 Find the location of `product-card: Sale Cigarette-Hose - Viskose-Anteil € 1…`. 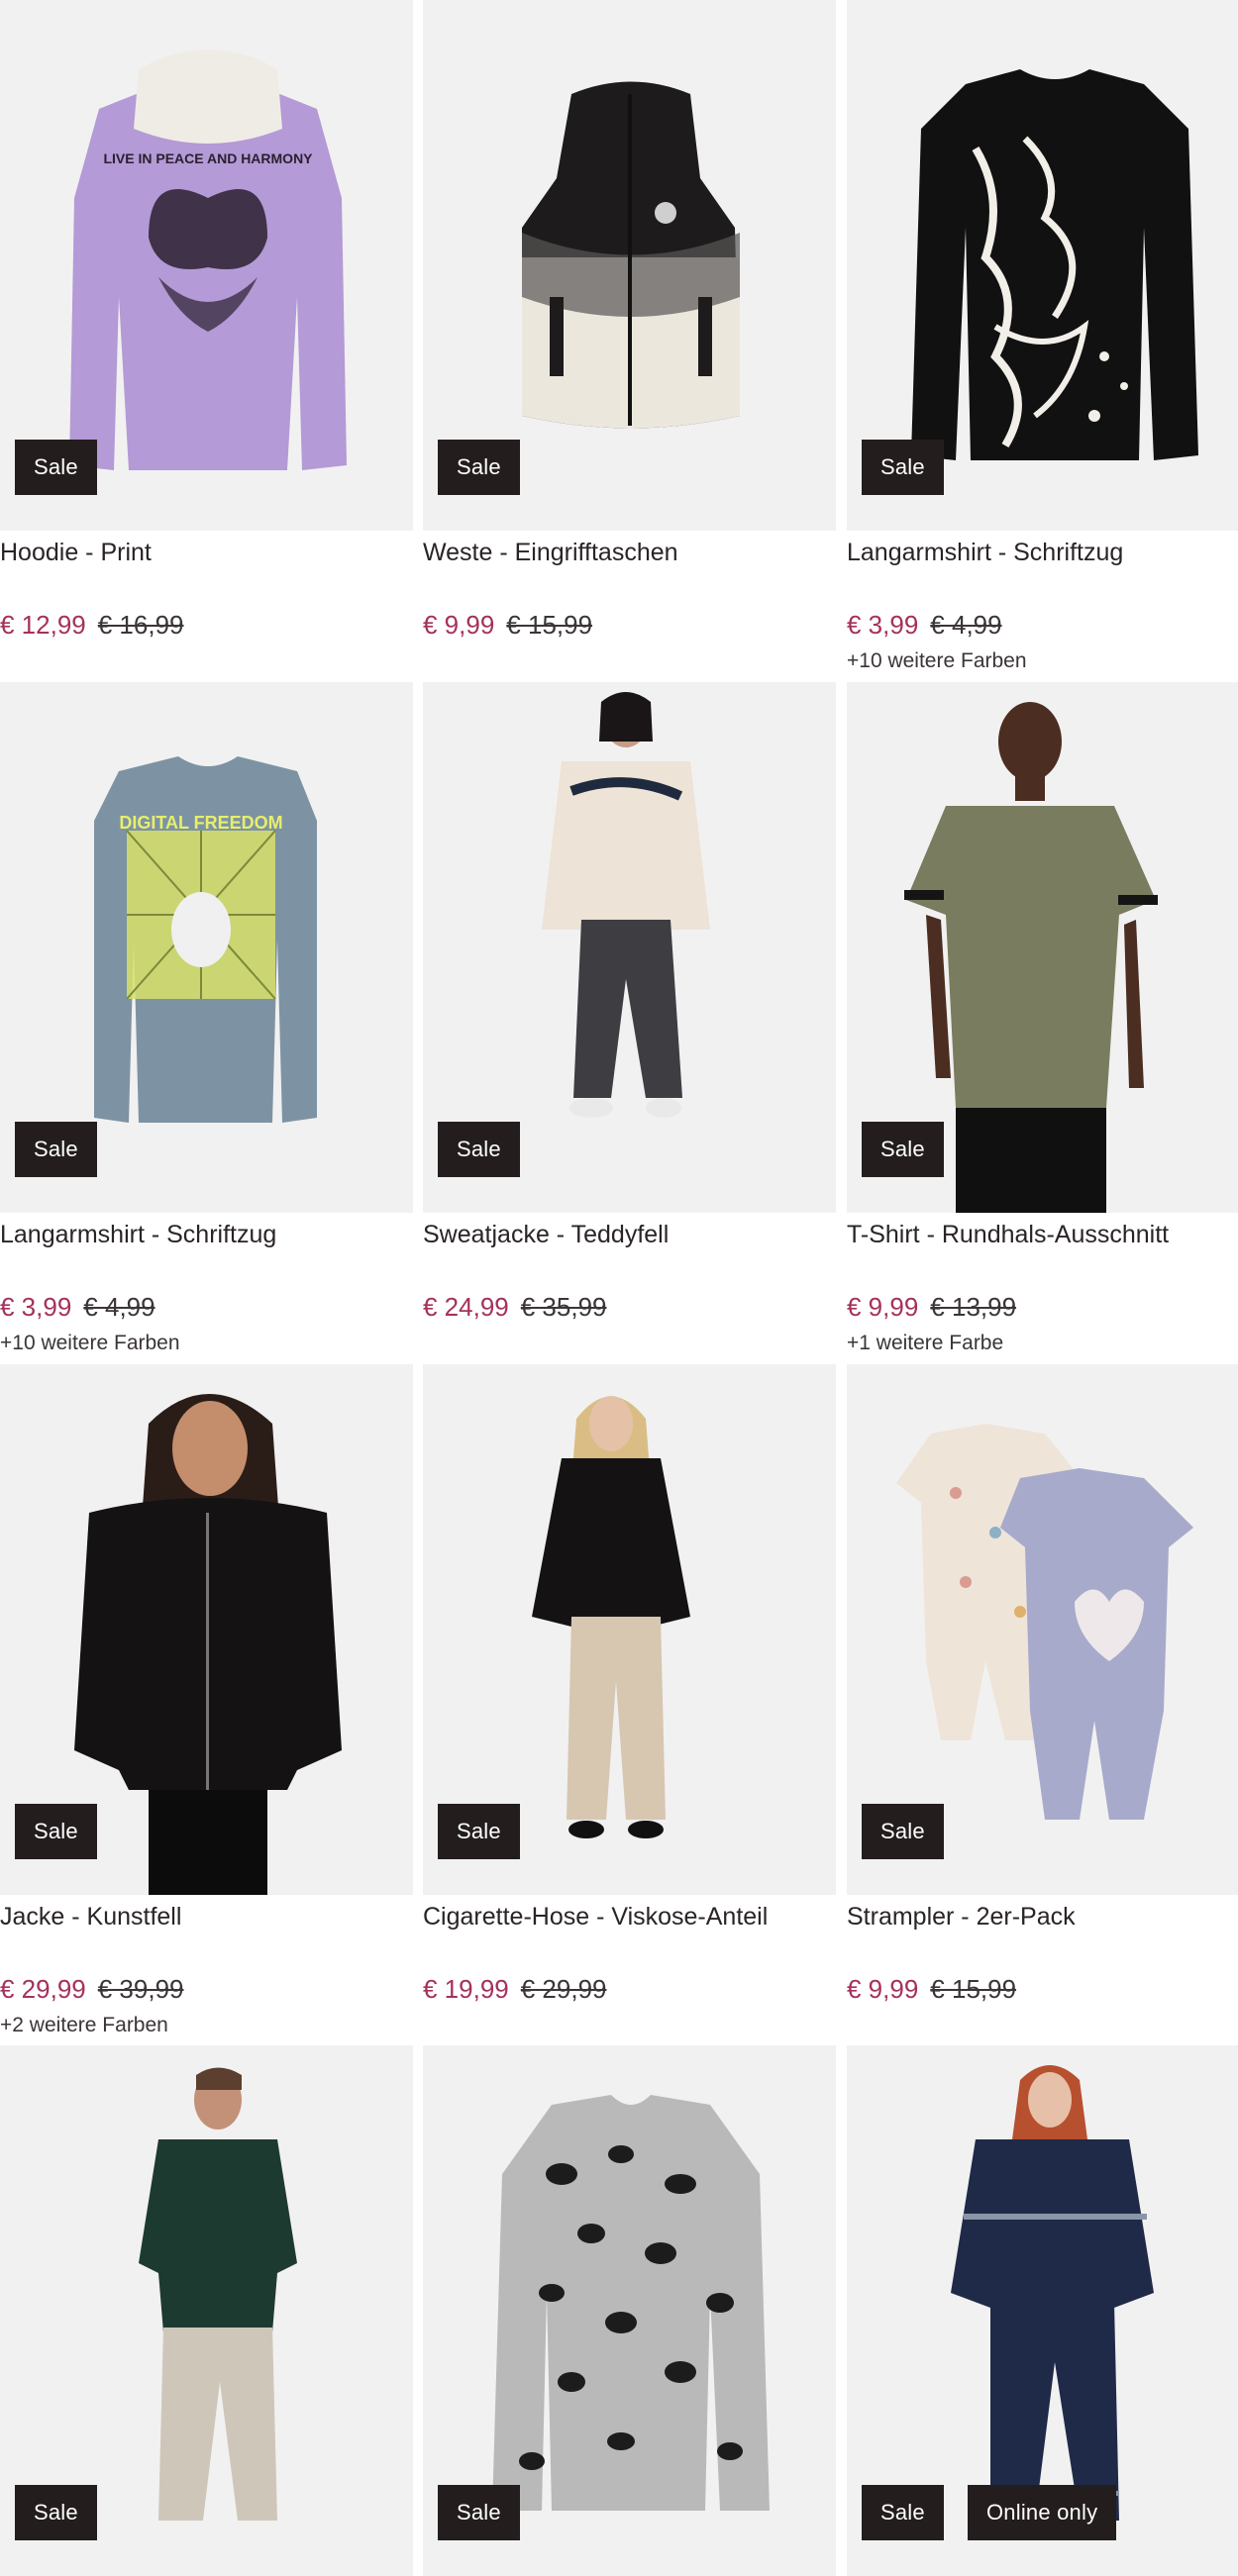

product-card: Sale Cigarette-Hose - Viskose-Anteil € 1… is located at coordinates (629, 1705).